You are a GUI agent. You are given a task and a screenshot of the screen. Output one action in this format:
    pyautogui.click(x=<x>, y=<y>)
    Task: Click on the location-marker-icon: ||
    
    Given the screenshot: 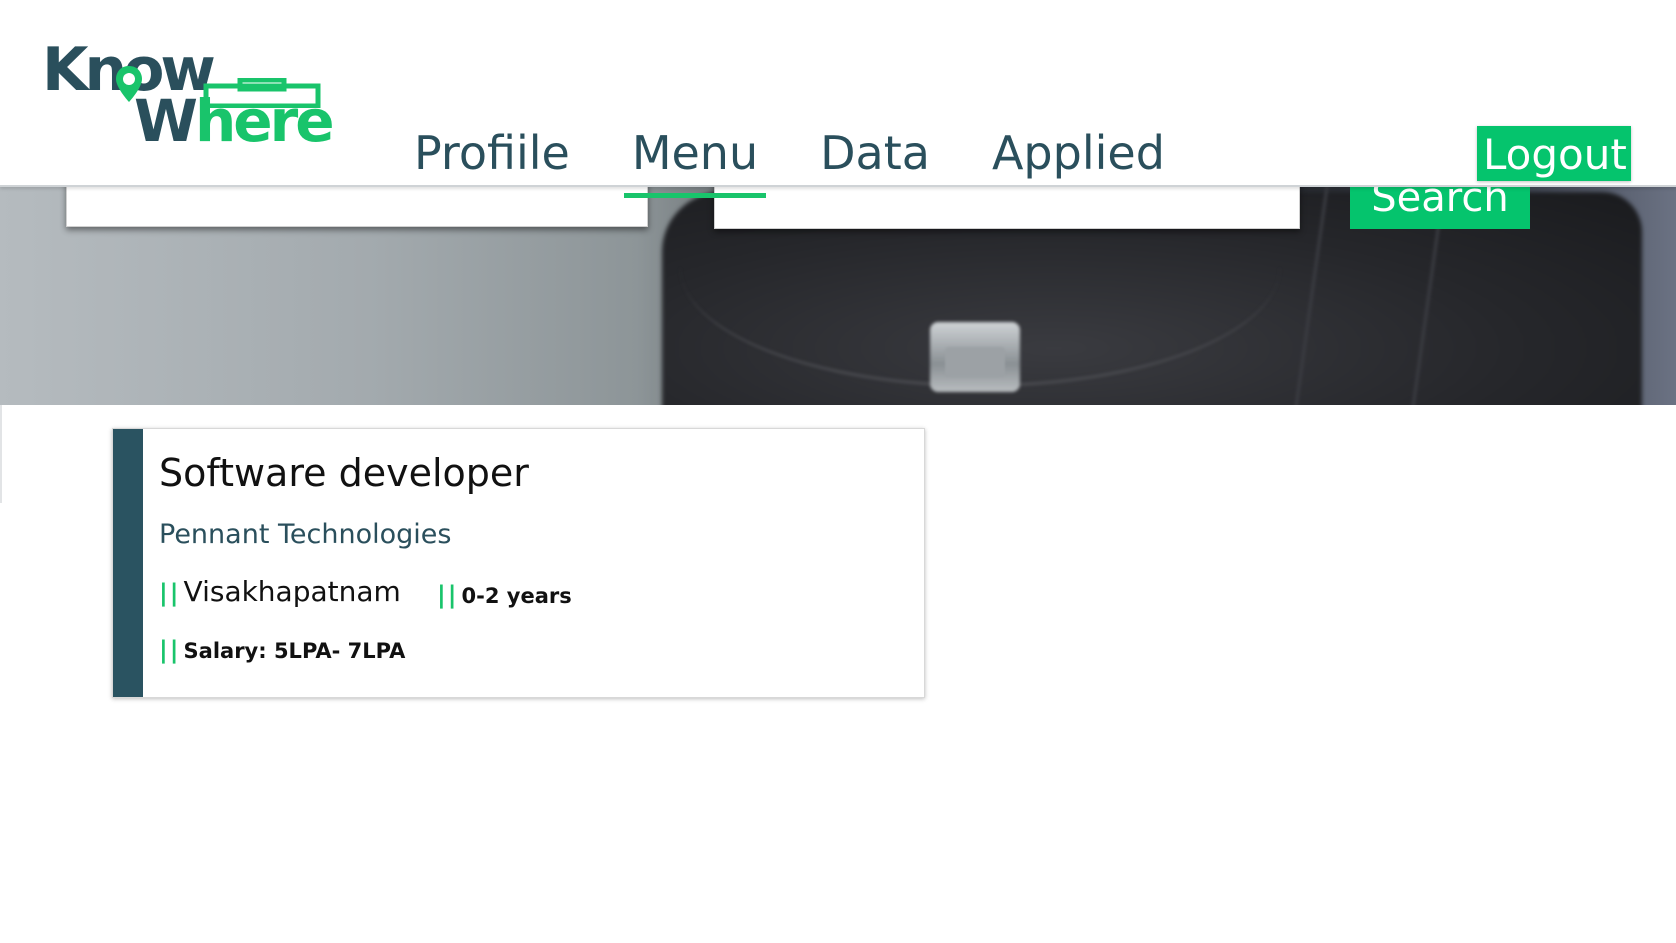 What is the action you would take?
    pyautogui.click(x=170, y=593)
    